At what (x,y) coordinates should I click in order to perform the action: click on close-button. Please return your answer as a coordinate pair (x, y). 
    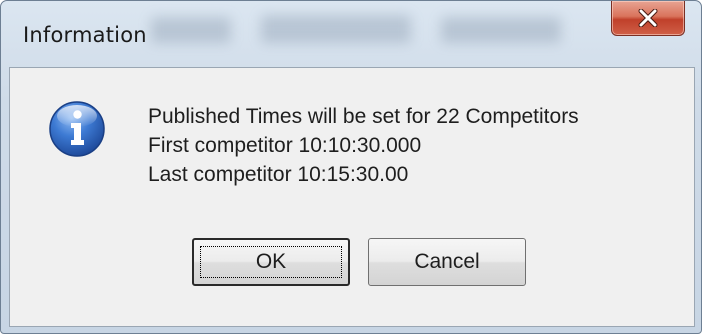
    Looking at the image, I should click on (648, 18).